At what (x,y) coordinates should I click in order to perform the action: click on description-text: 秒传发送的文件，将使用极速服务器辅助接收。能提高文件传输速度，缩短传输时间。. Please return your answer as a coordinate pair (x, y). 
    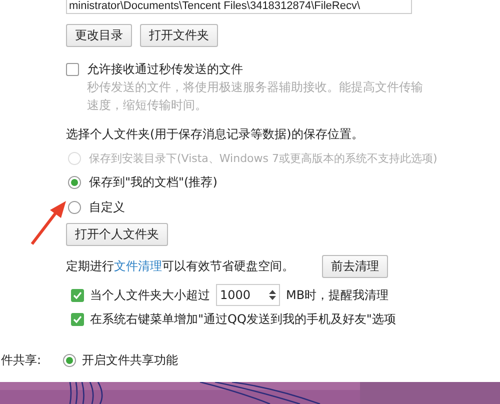
    Looking at the image, I should click on (255, 96).